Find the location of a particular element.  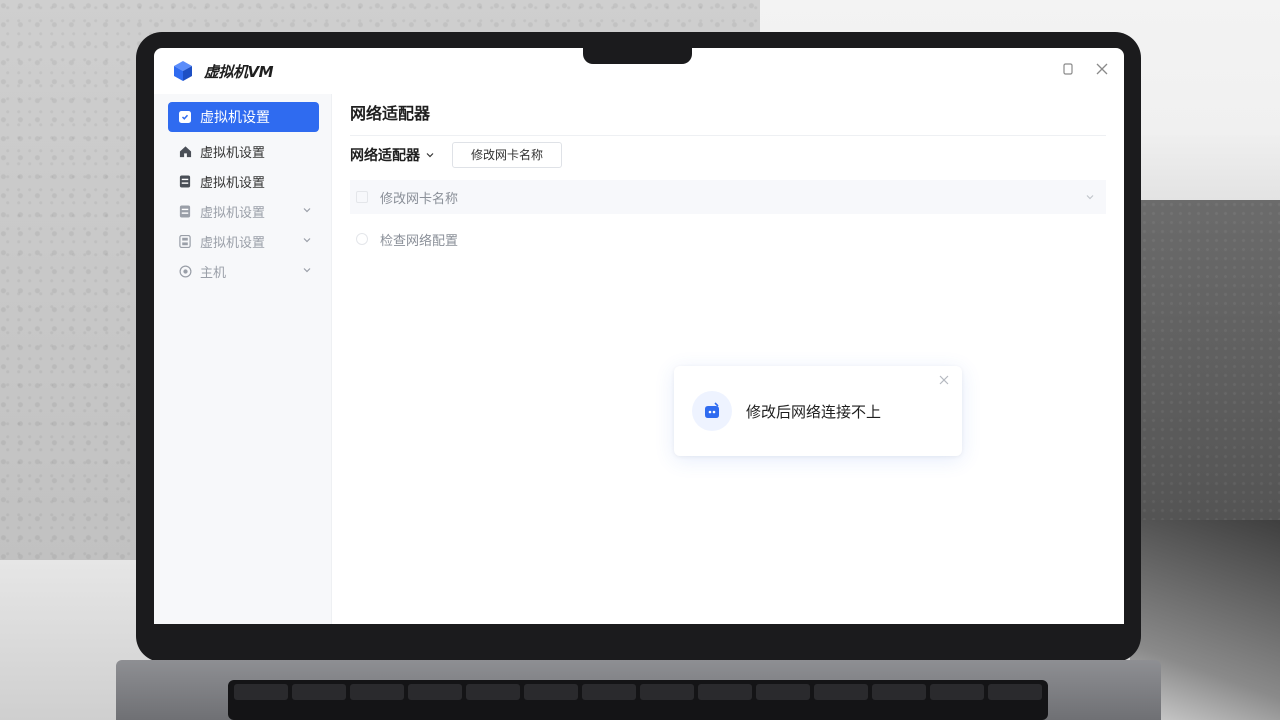

sidebar-item-home: 虚拟机设置 is located at coordinates (243, 151).